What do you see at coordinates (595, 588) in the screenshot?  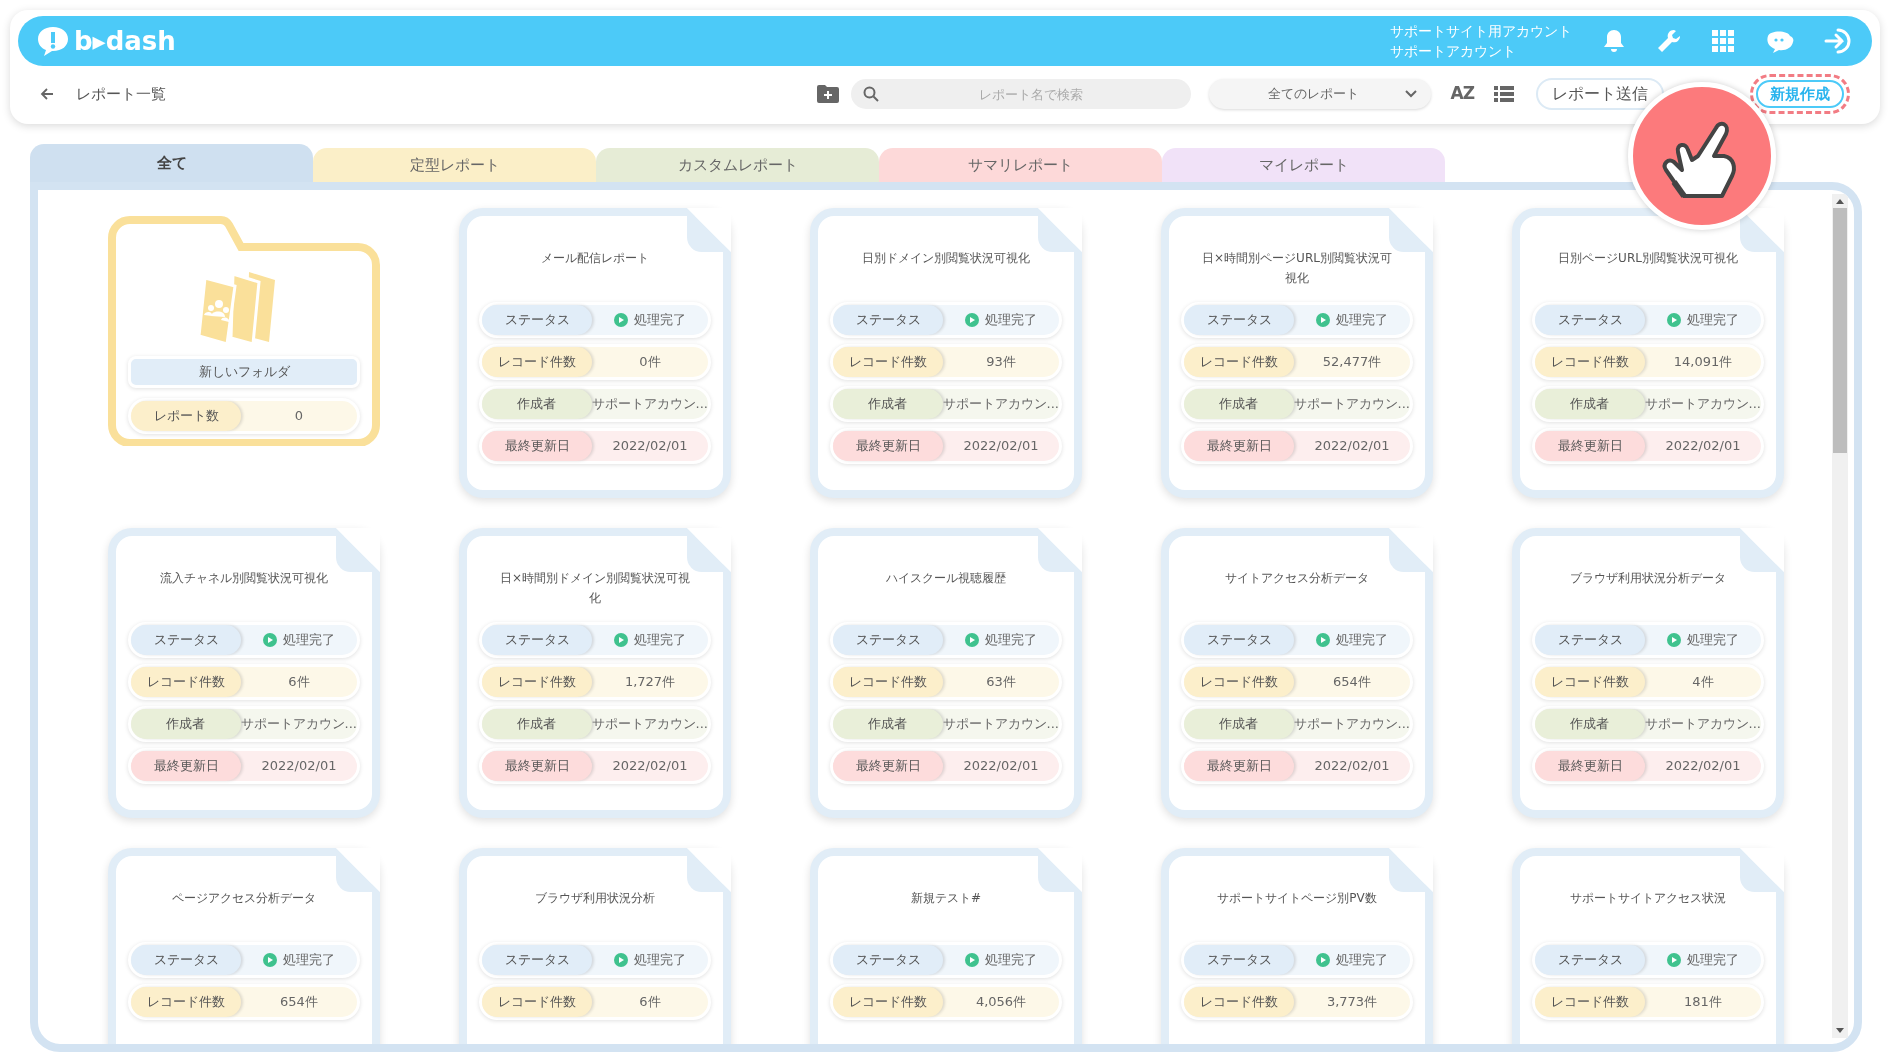 I see `report-title: 日×時間別ドメイン別閲覧状況可視化` at bounding box center [595, 588].